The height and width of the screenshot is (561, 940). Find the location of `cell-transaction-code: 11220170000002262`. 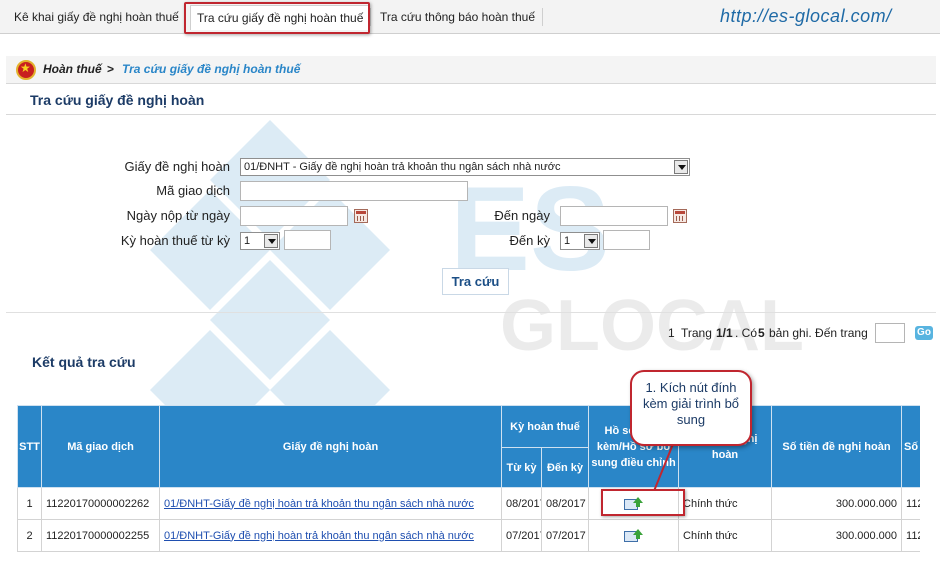

cell-transaction-code: 11220170000002262 is located at coordinates (100, 503).